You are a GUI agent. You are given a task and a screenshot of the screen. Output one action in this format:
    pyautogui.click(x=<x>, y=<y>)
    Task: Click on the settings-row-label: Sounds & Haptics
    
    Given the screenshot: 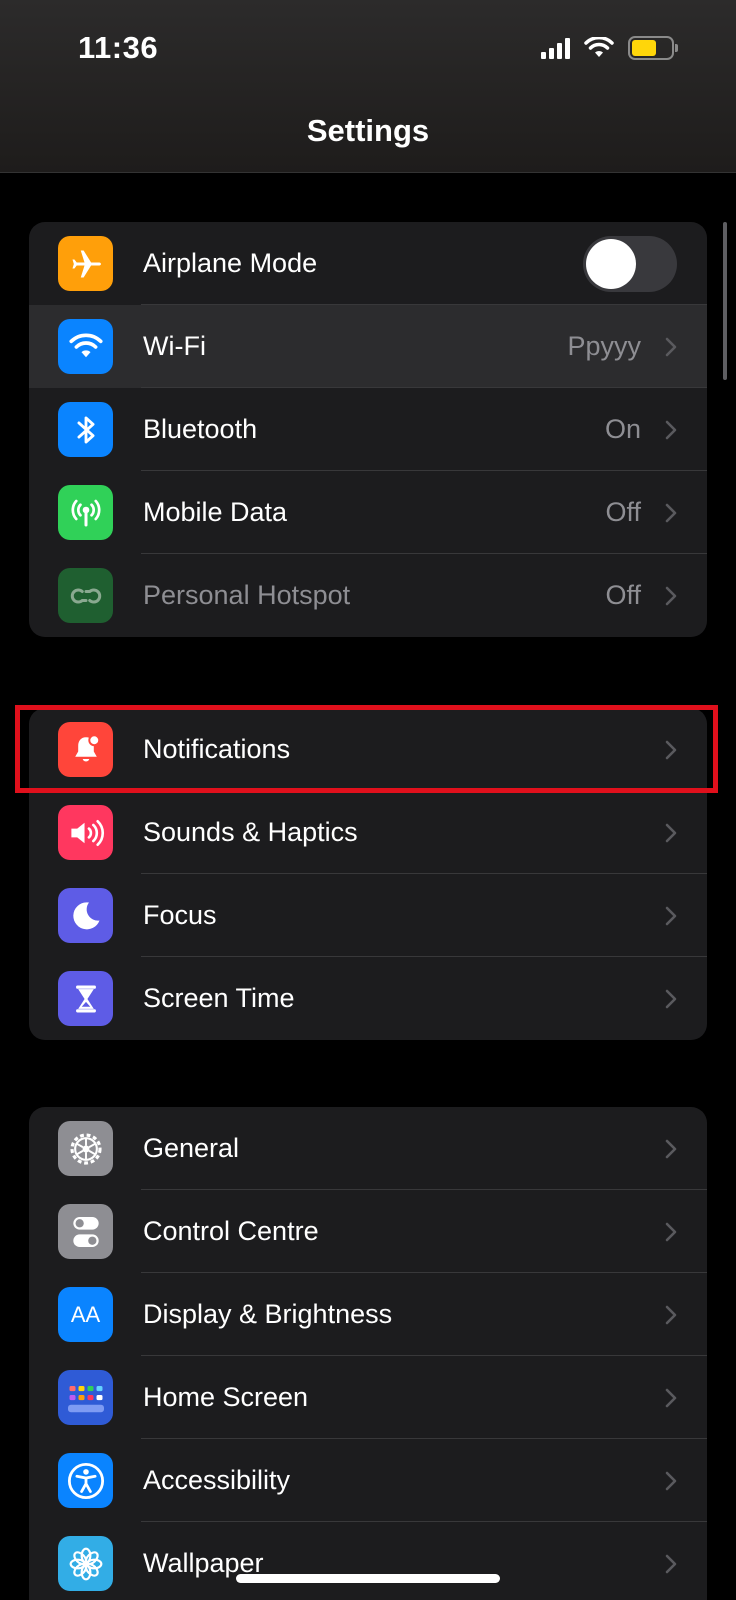 What is the action you would take?
    pyautogui.click(x=250, y=832)
    